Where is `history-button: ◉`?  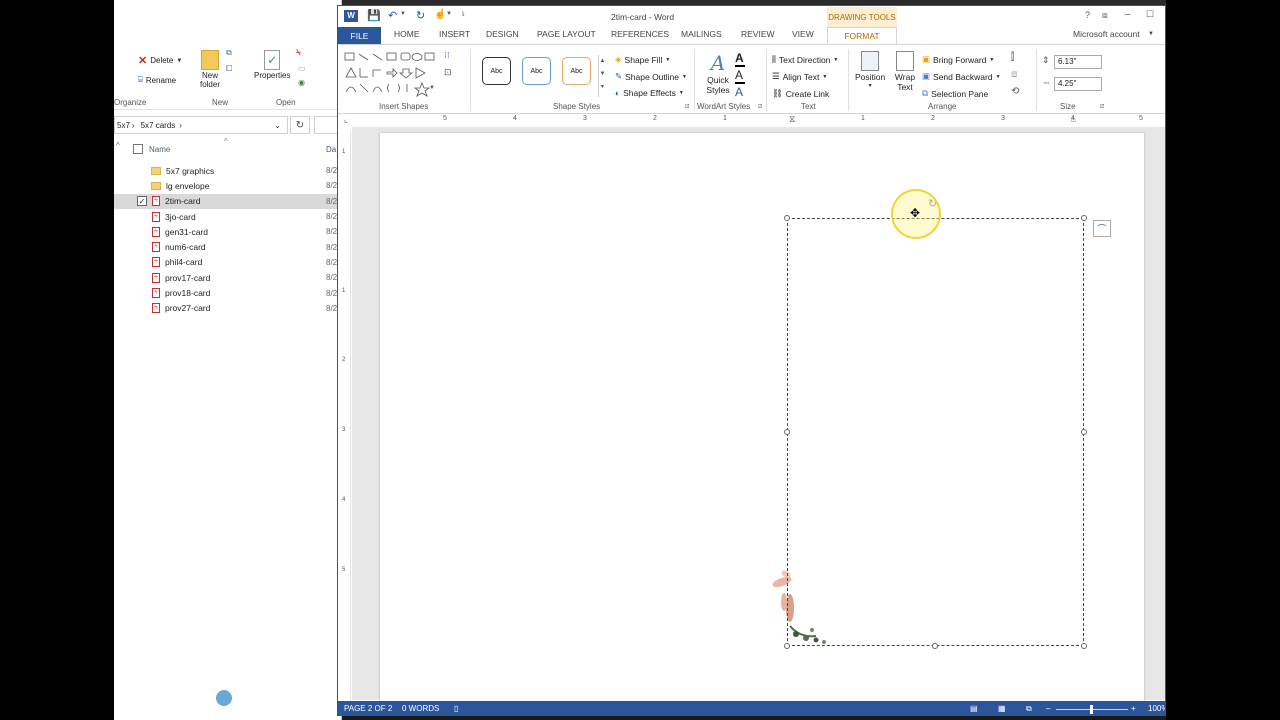
history-button: ◉ is located at coordinates (301, 82).